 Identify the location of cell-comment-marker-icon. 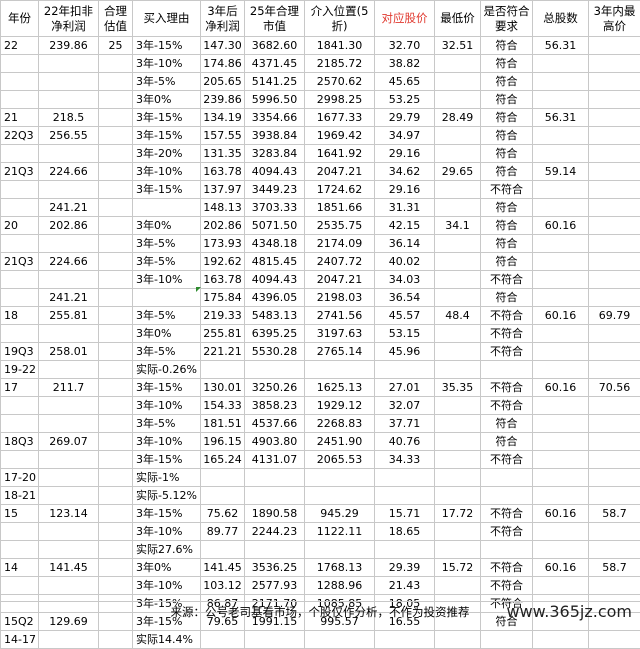
(198, 289).